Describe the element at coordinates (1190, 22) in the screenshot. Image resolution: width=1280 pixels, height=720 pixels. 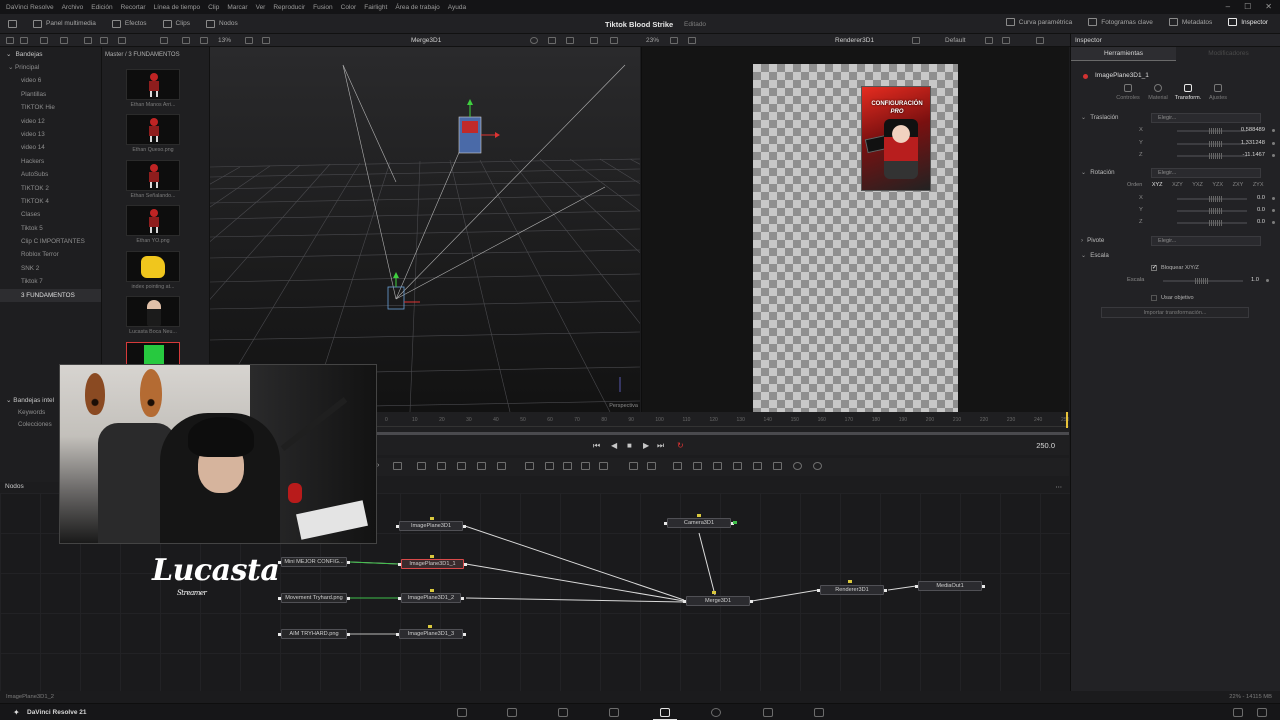
I see `metadata-button: Metadatos` at that location.